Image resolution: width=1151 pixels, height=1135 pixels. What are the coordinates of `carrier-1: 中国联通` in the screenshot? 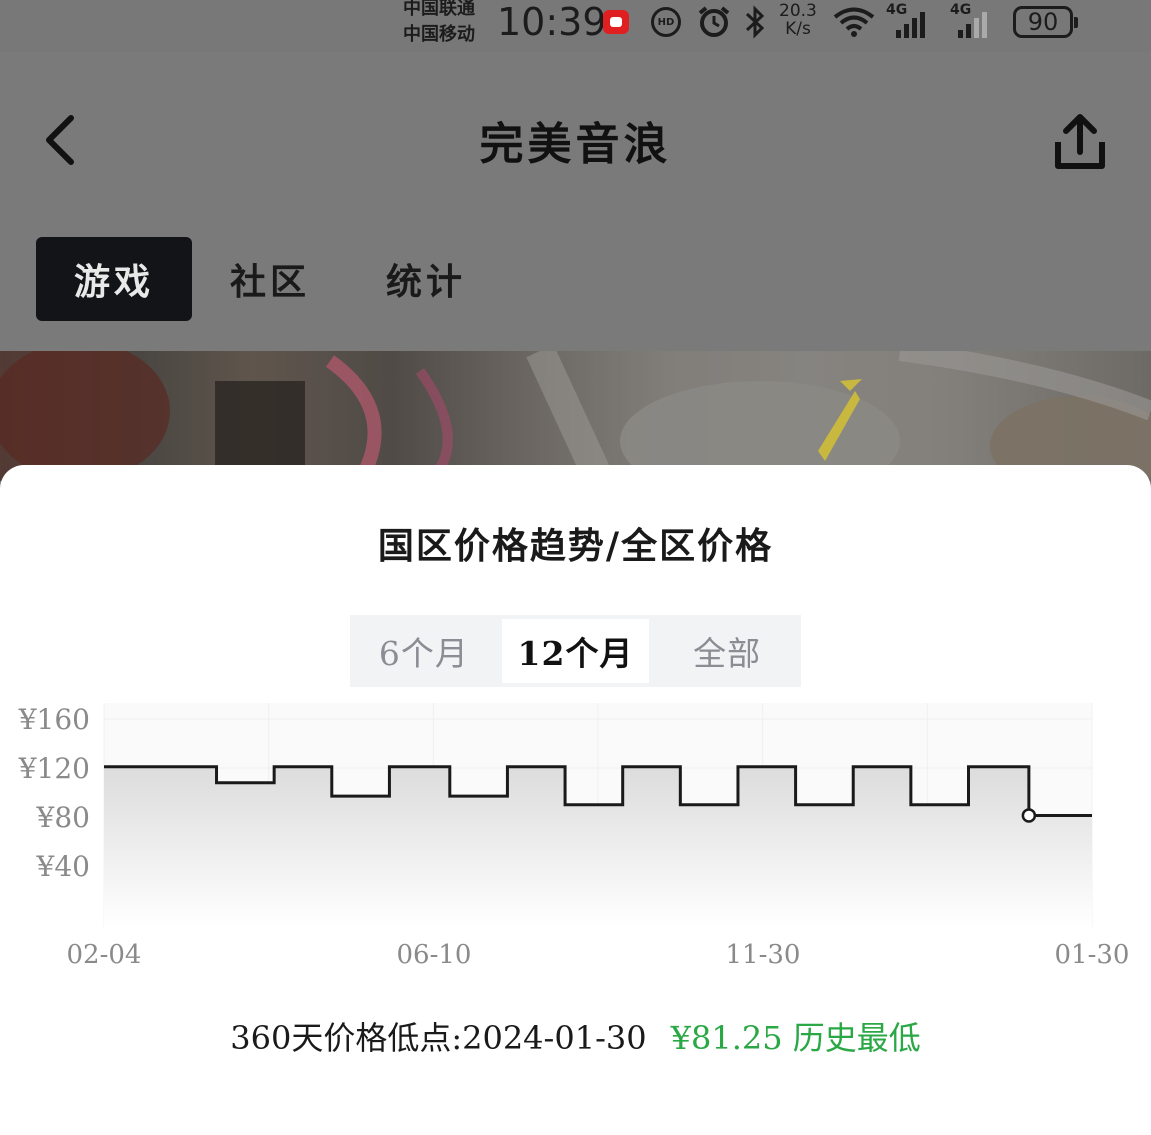 It's located at (439, 9).